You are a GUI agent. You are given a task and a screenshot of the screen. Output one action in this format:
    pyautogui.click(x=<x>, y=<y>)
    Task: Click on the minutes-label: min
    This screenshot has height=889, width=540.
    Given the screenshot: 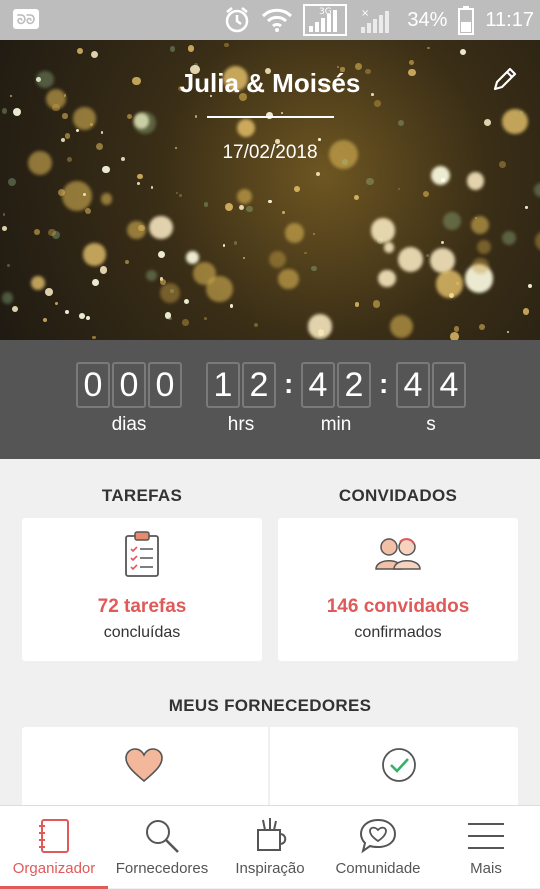 What is the action you would take?
    pyautogui.click(x=336, y=424)
    